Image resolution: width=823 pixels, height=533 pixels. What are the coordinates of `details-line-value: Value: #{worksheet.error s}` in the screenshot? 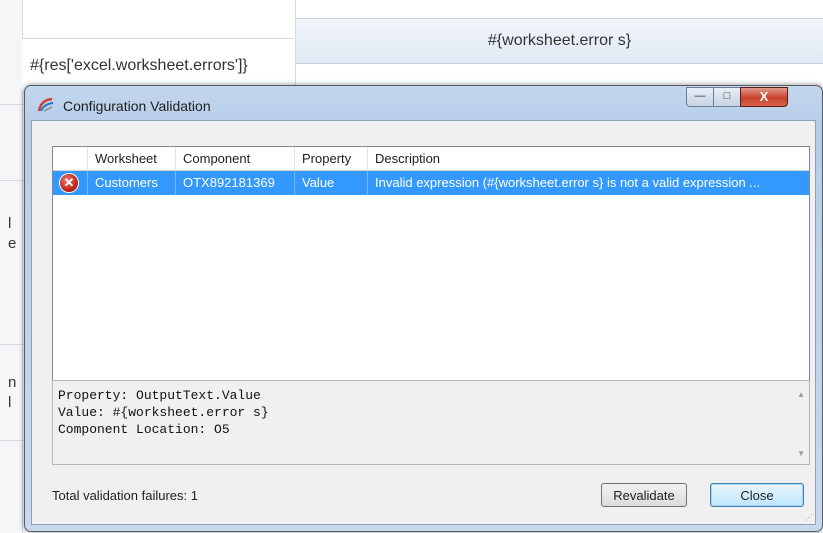 It's located at (163, 412).